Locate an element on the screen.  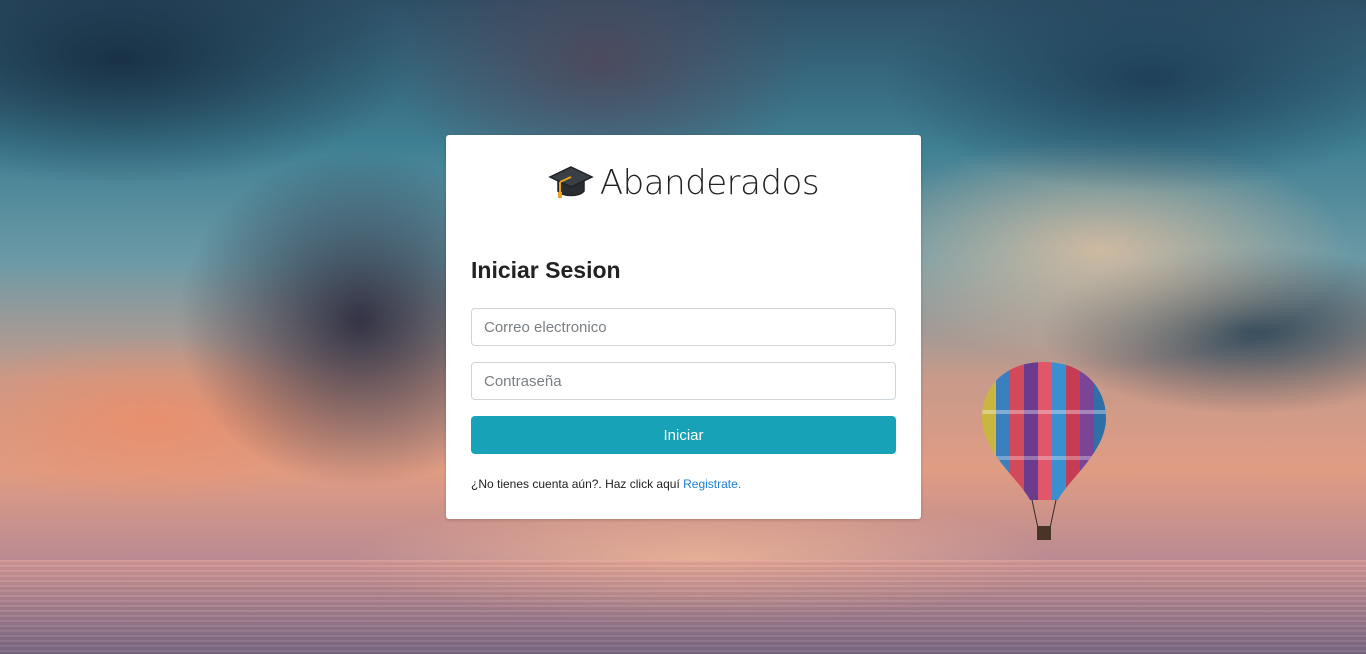
brand-header: Abanderados is located at coordinates (683, 183).